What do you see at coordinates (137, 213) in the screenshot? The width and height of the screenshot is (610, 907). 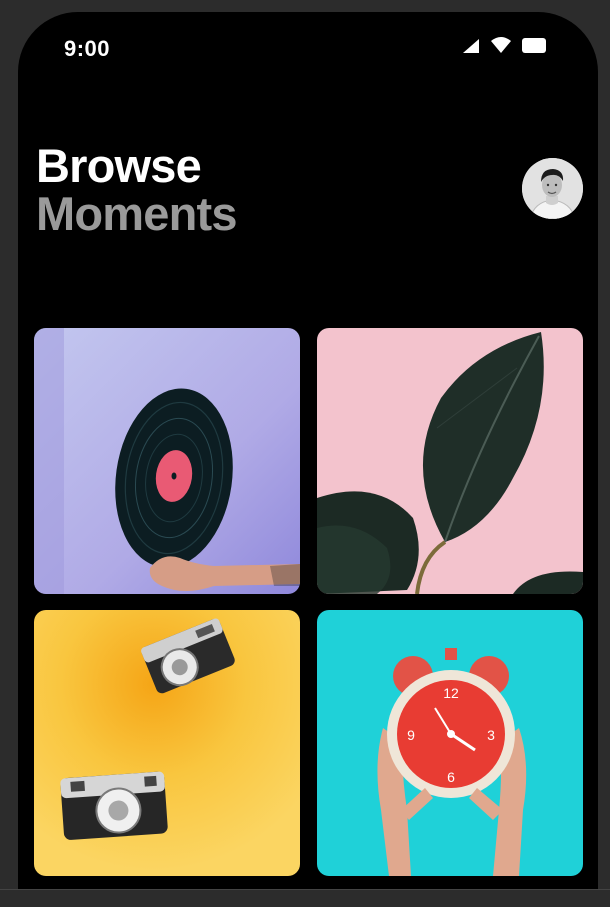 I see `title-line-moments: Moments` at bounding box center [137, 213].